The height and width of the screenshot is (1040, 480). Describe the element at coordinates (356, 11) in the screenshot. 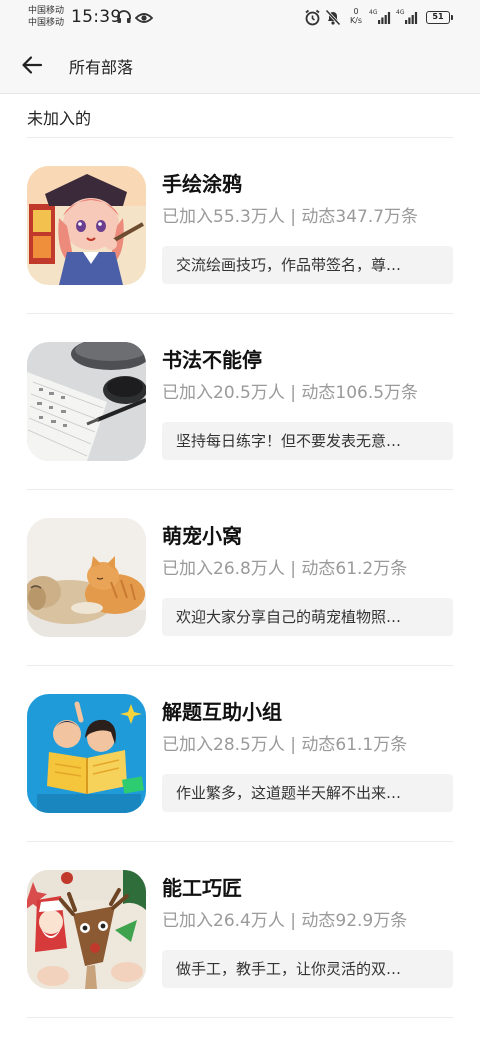

I see `speed-value: 0` at that location.